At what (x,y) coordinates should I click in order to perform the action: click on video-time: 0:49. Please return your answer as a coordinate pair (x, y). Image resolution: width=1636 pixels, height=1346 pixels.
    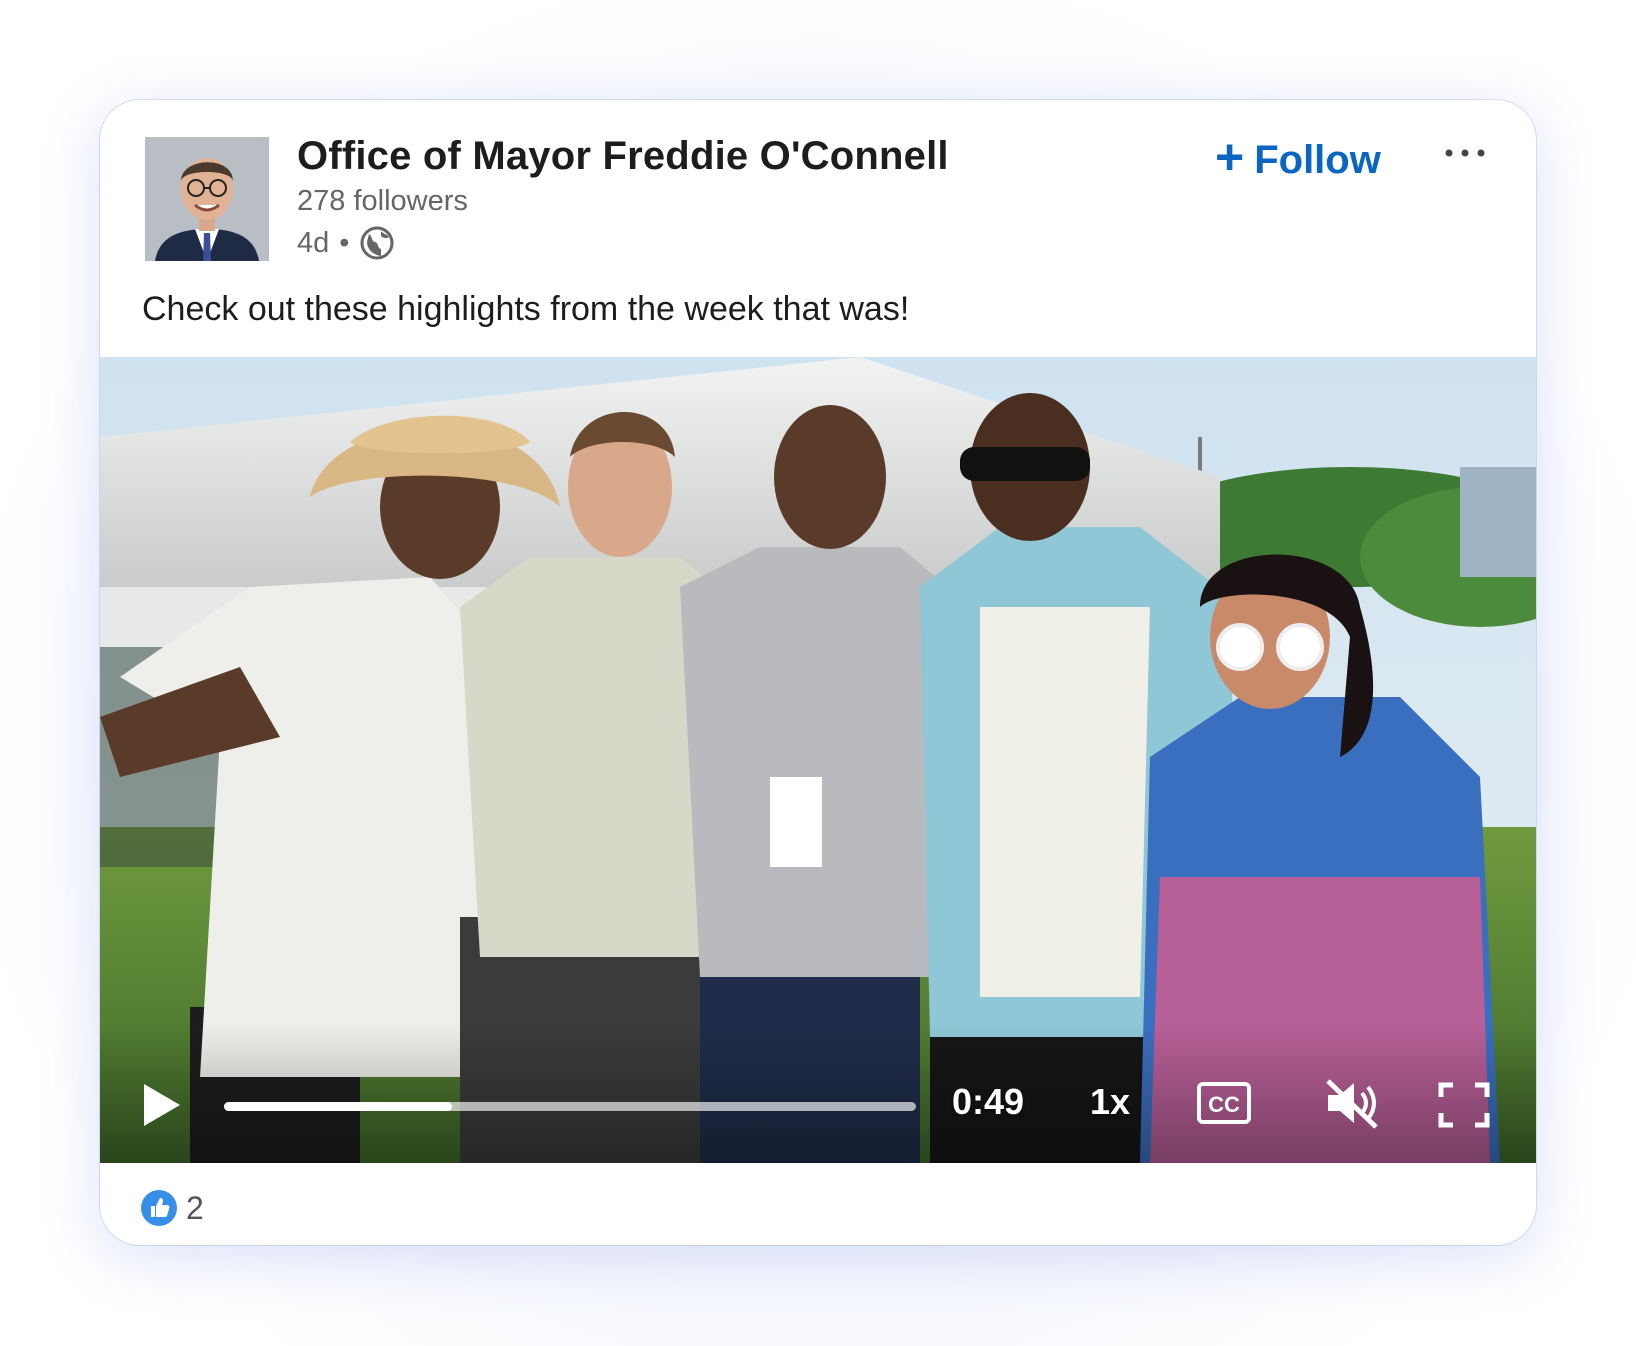
    Looking at the image, I should click on (988, 1101).